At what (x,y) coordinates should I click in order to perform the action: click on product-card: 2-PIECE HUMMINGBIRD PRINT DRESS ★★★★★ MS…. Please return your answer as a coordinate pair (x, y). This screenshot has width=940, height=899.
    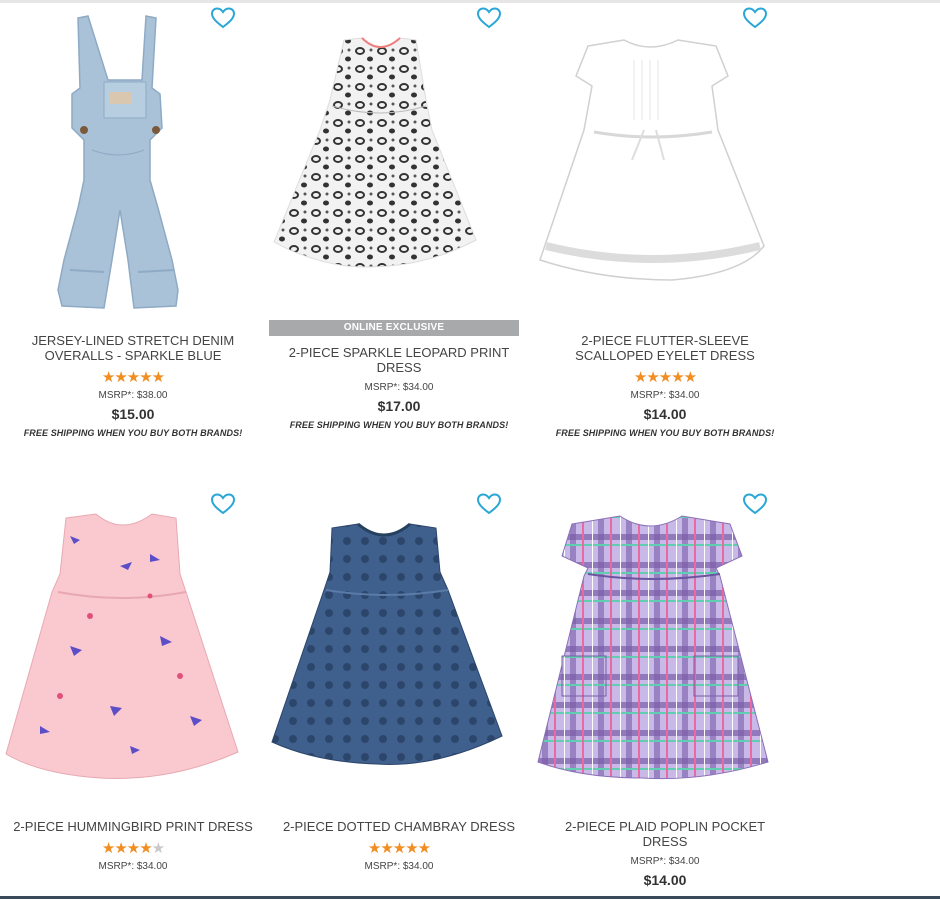
    Looking at the image, I should click on (133, 691).